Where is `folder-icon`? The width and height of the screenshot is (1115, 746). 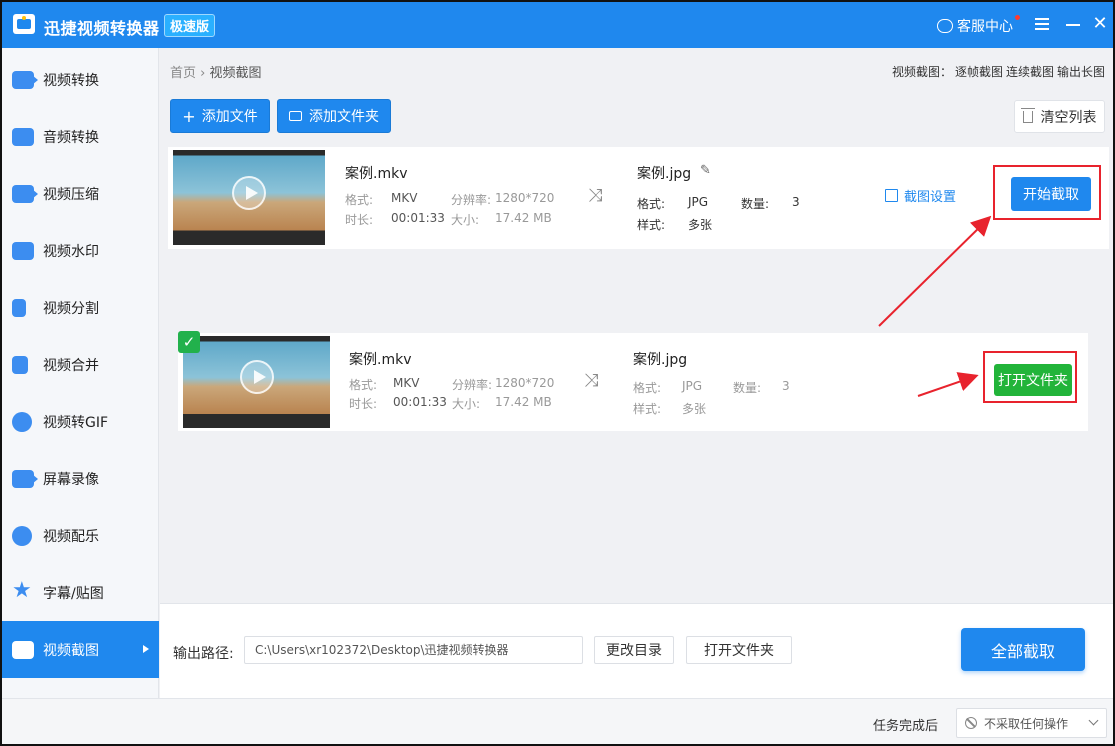
folder-icon is located at coordinates (295, 116).